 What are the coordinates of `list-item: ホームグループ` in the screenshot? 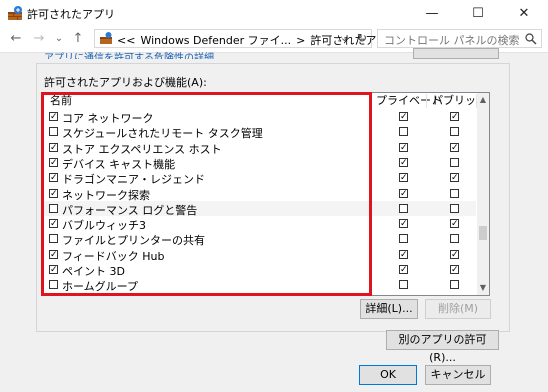 It's located at (260, 285).